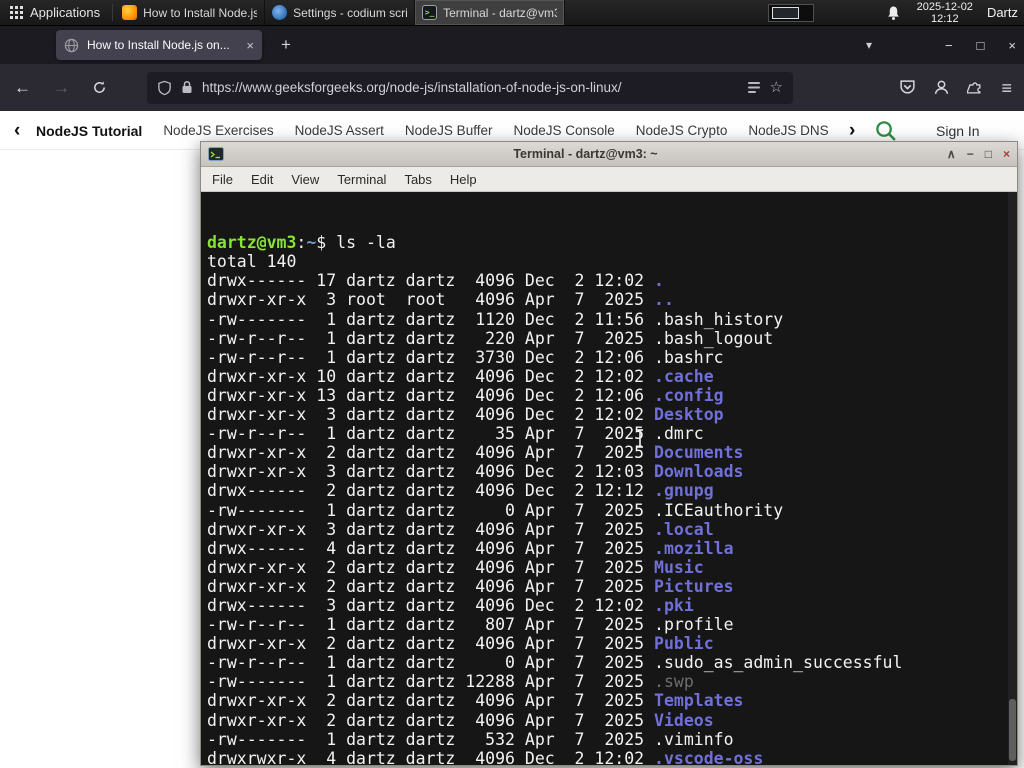 This screenshot has width=1024, height=768. I want to click on nav-item-nodejs-assert: NodeJS Assert, so click(339, 130).